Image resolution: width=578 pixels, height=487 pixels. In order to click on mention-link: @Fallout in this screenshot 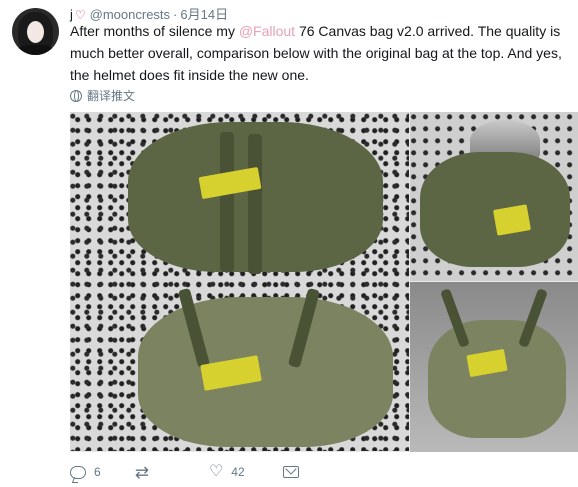, I will do `click(267, 31)`.